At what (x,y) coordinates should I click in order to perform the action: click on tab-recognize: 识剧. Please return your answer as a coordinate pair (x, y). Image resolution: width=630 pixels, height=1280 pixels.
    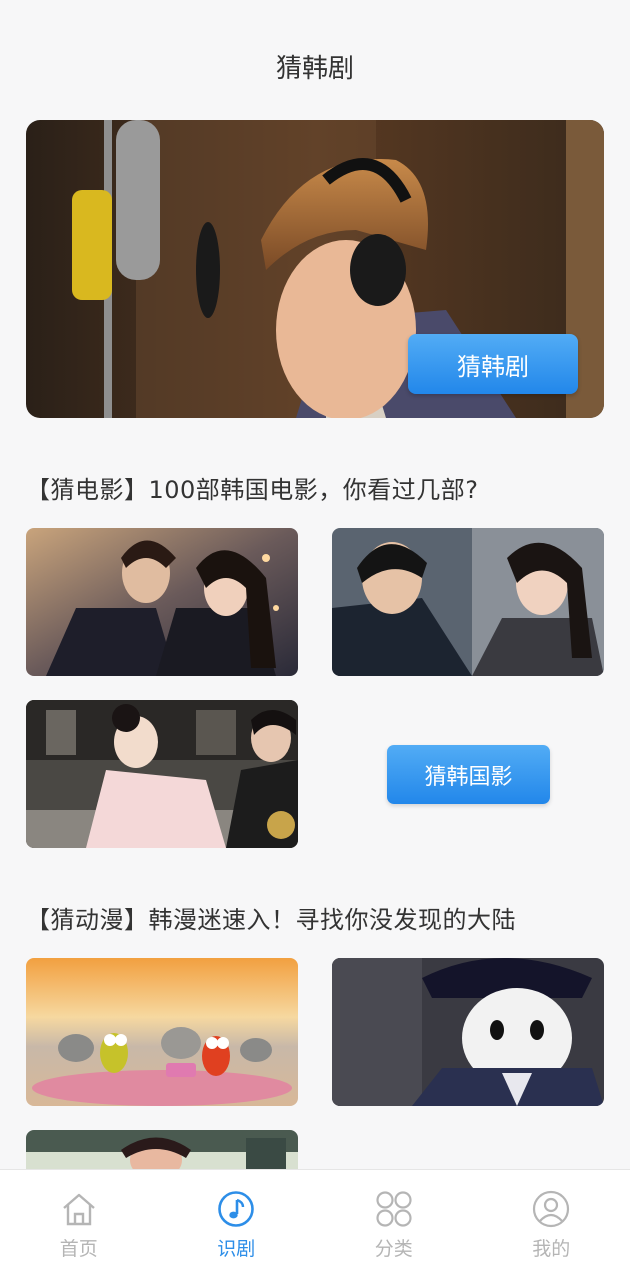
    Looking at the image, I should click on (237, 1225).